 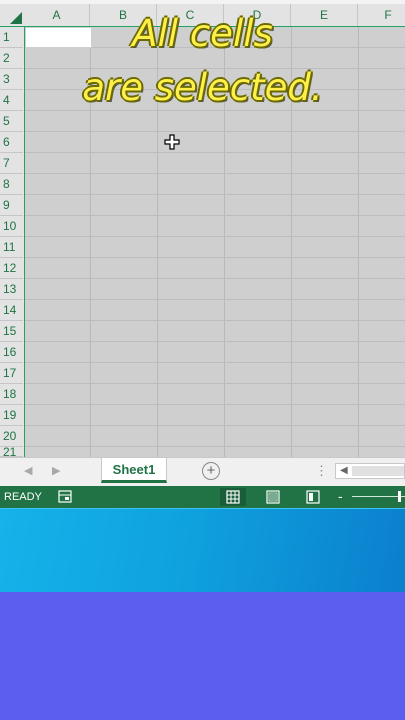 I want to click on horizontal-scrollbar: ◀, so click(x=370, y=471).